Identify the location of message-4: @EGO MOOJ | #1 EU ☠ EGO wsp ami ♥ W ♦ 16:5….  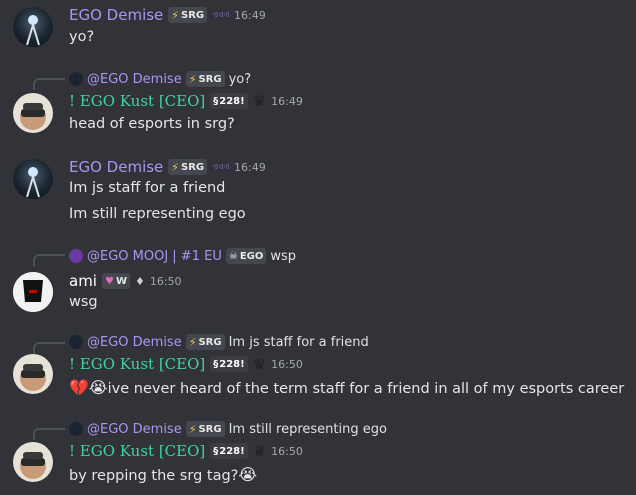
(318, 279).